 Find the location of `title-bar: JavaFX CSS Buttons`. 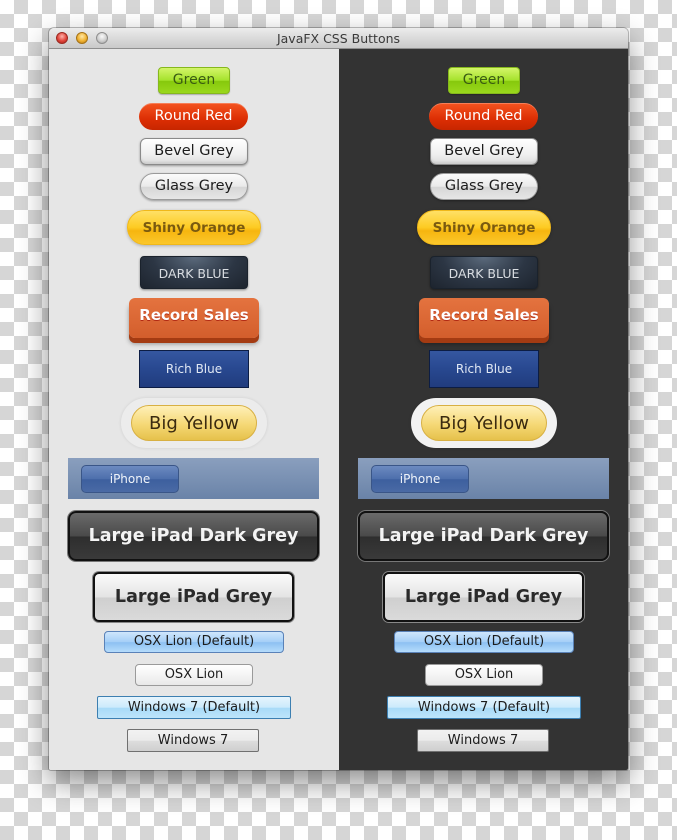

title-bar: JavaFX CSS Buttons is located at coordinates (338, 38).